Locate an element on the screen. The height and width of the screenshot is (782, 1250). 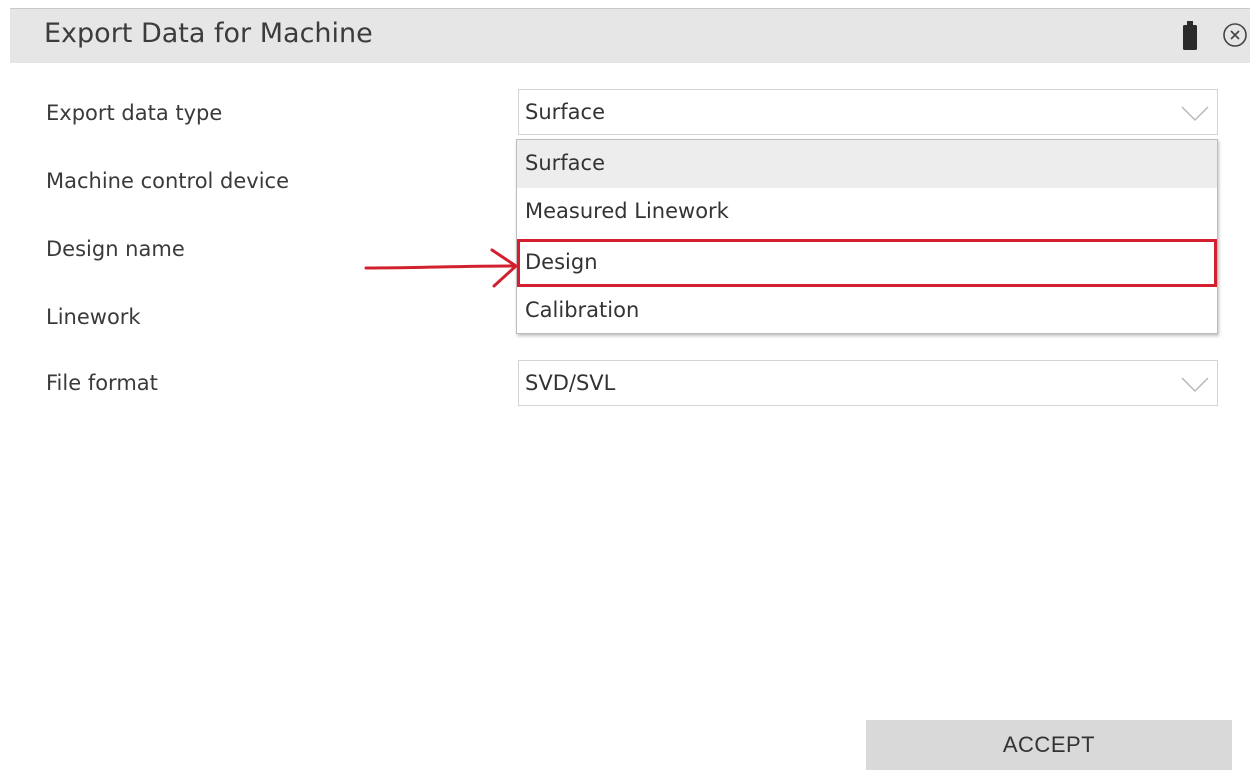
annotation-arrow-icon is located at coordinates (441, 268).